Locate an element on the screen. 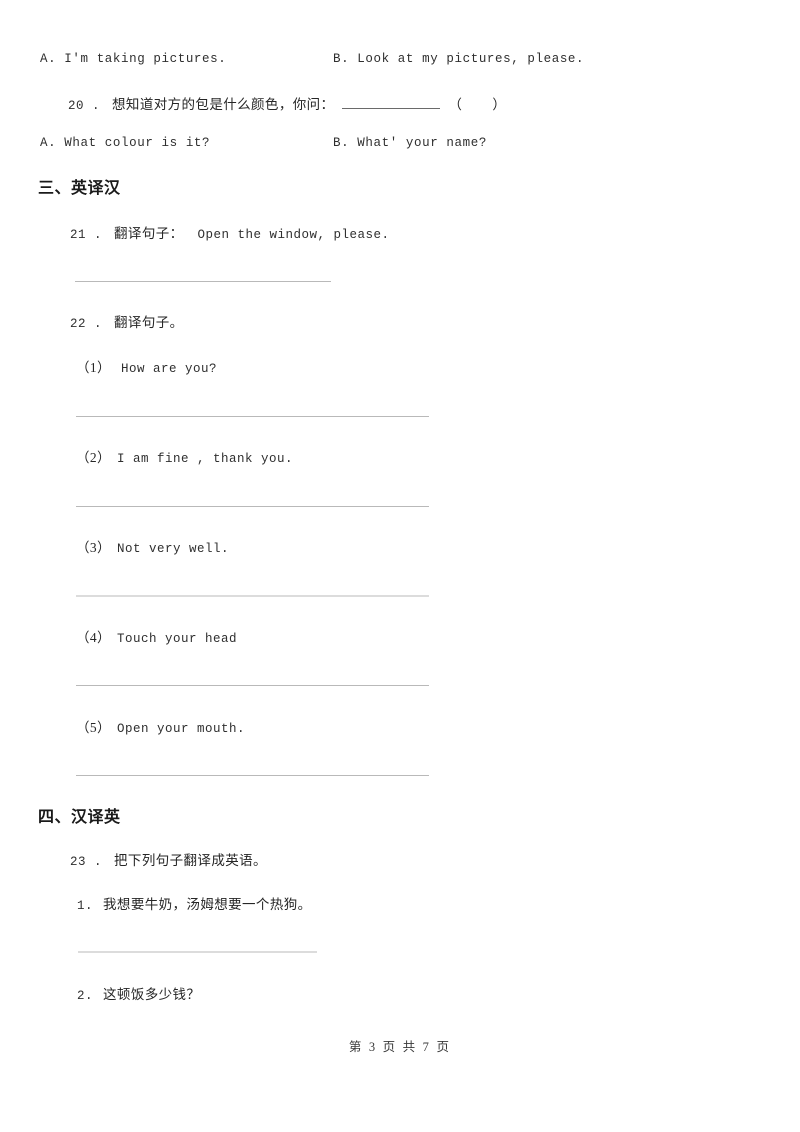 This screenshot has height=1132, width=800. question-23-item-2-text: 这顿饭多少钱？ is located at coordinates (152, 994).